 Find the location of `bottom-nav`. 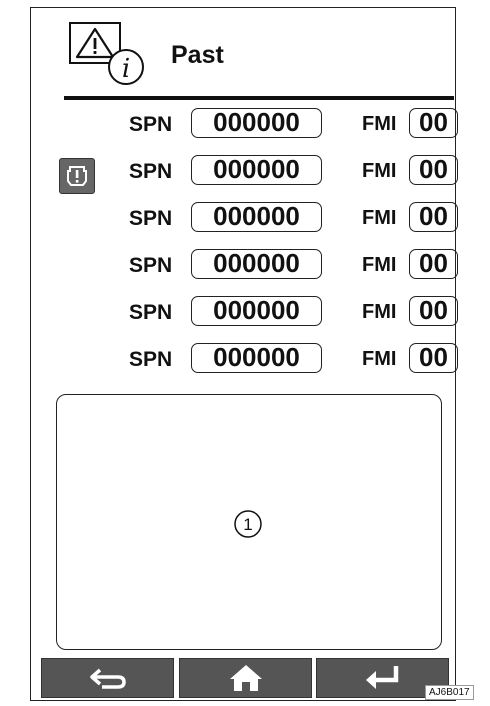

bottom-nav is located at coordinates (245, 678).